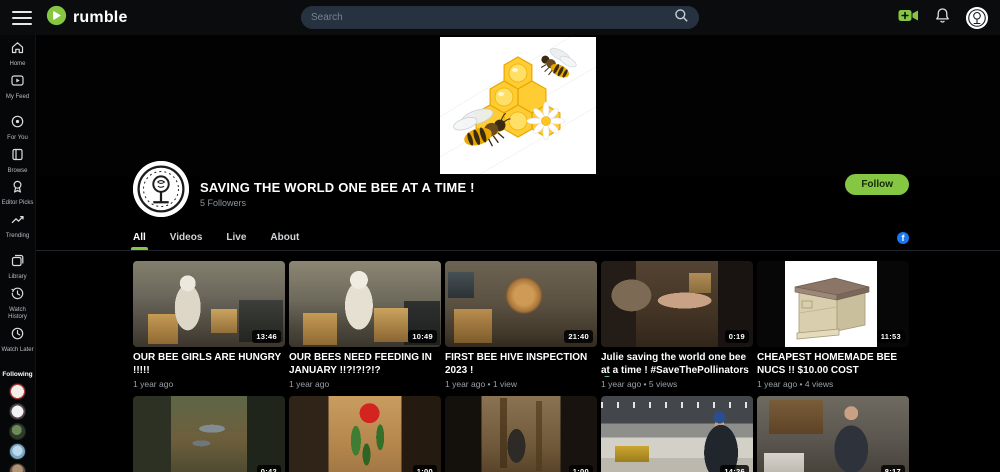 The image size is (1000, 472). Describe the element at coordinates (677, 304) in the screenshot. I see `video-thumbnail: 0:19` at that location.